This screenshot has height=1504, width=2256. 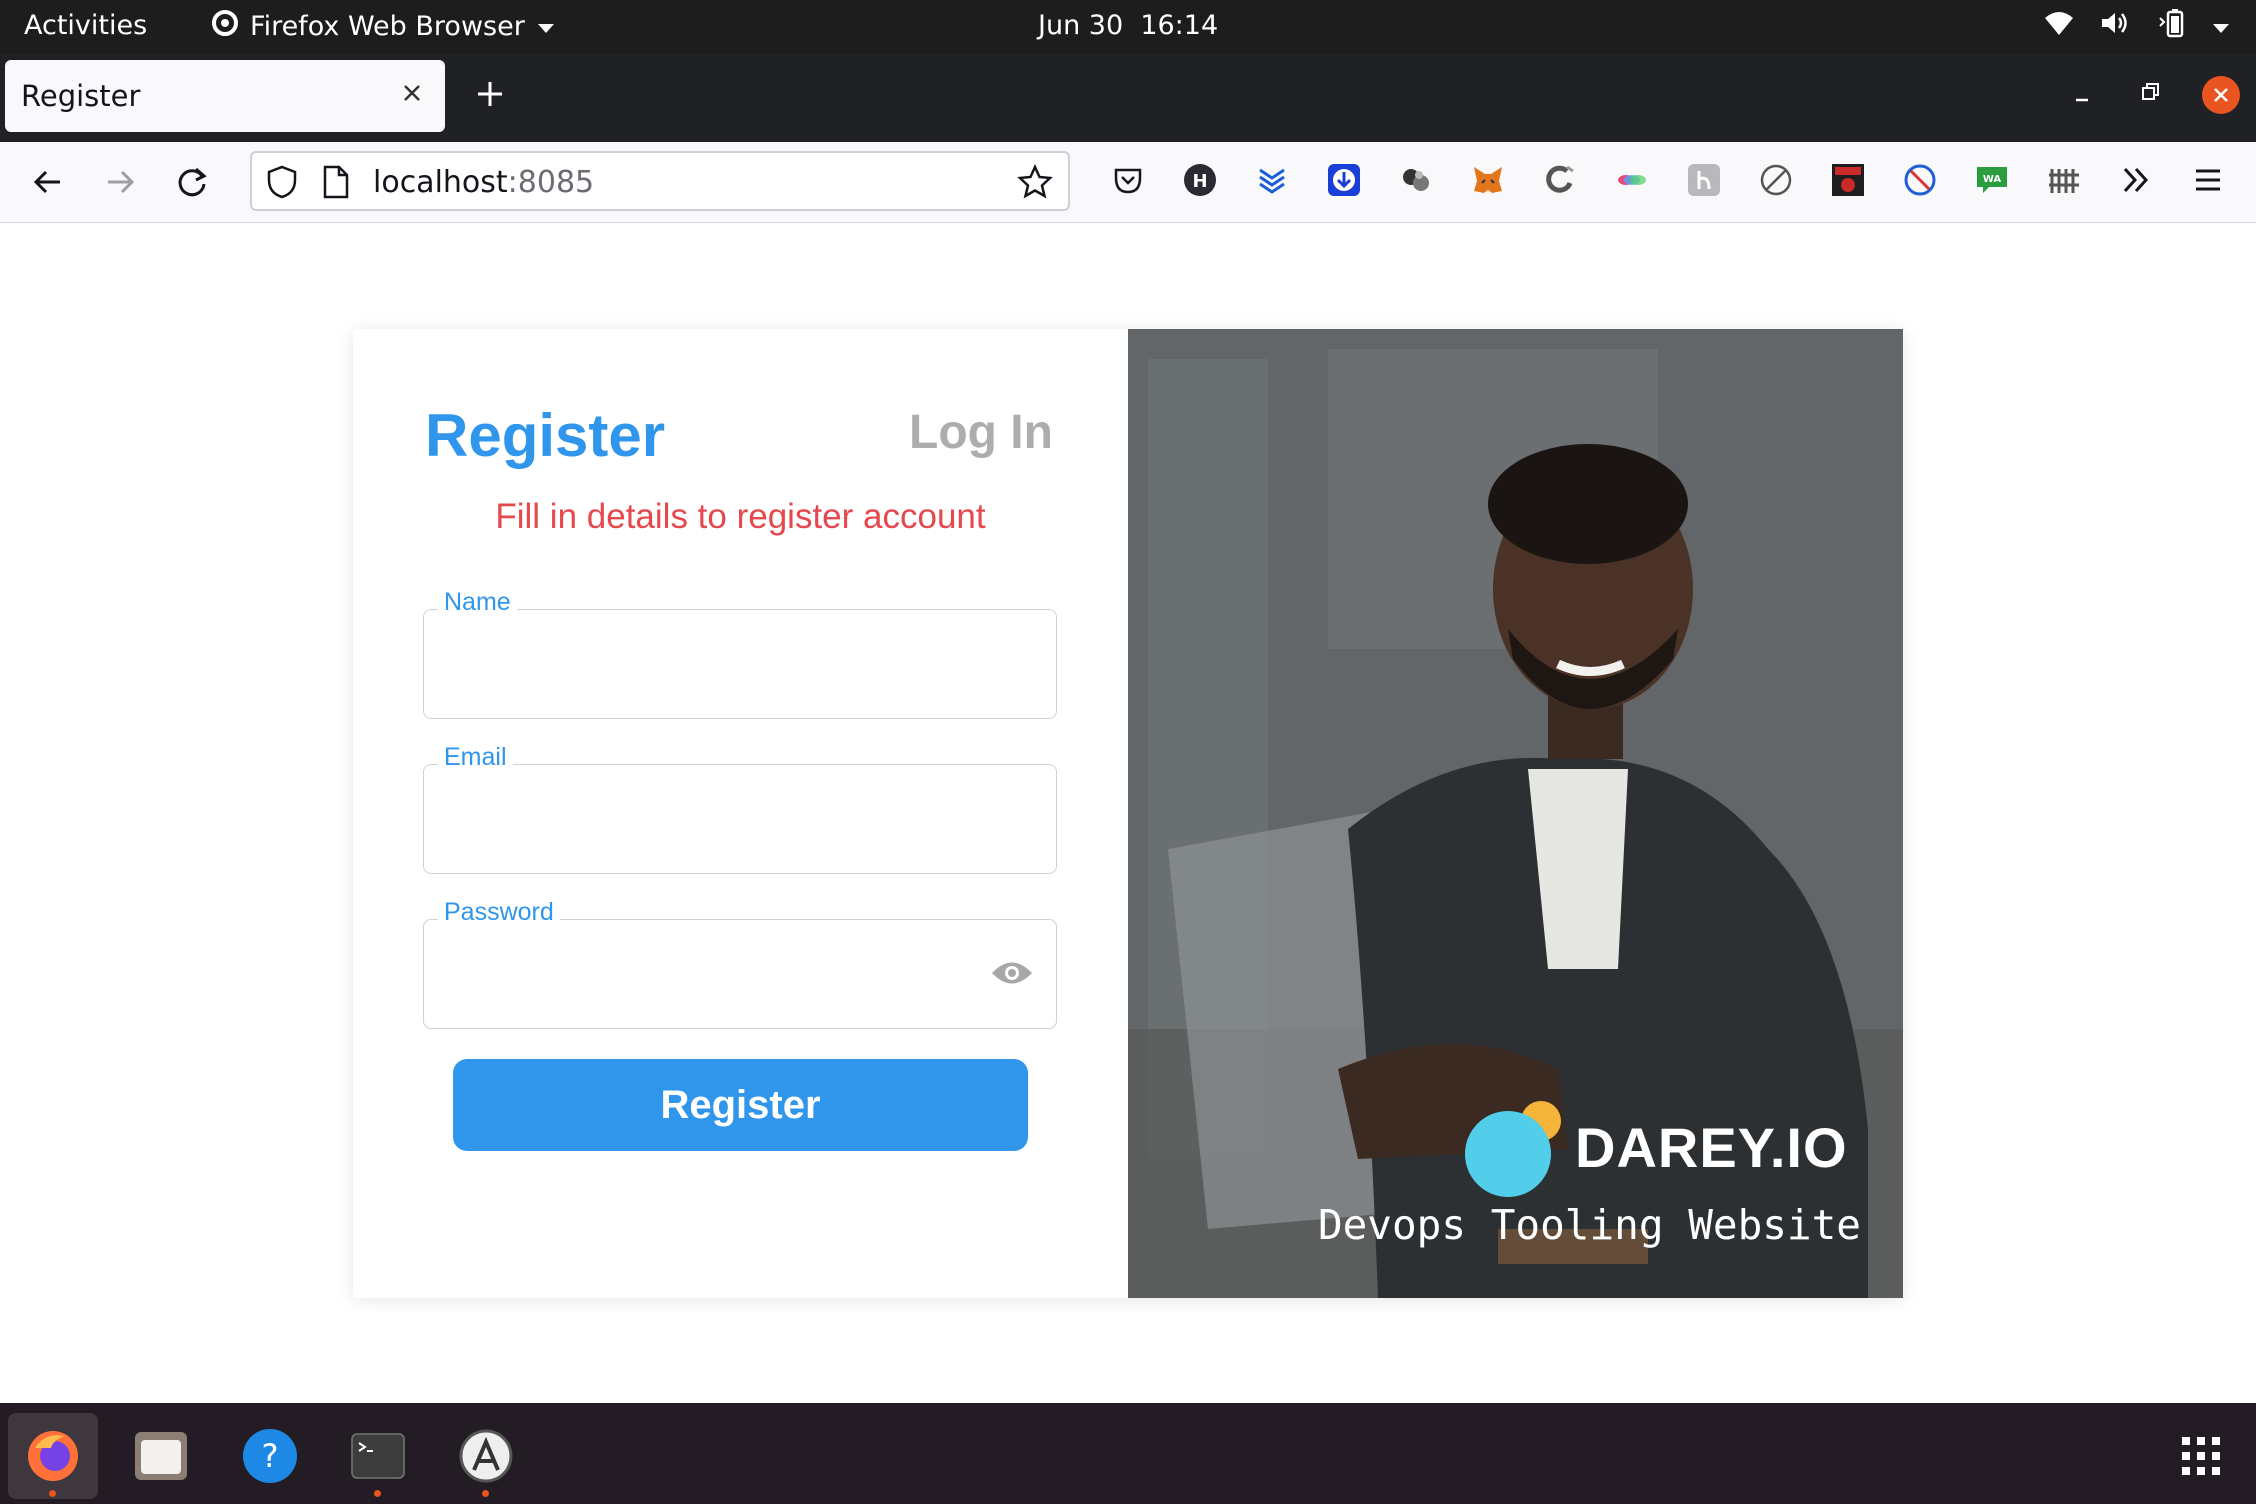 I want to click on name-field: Name, so click(x=740, y=653).